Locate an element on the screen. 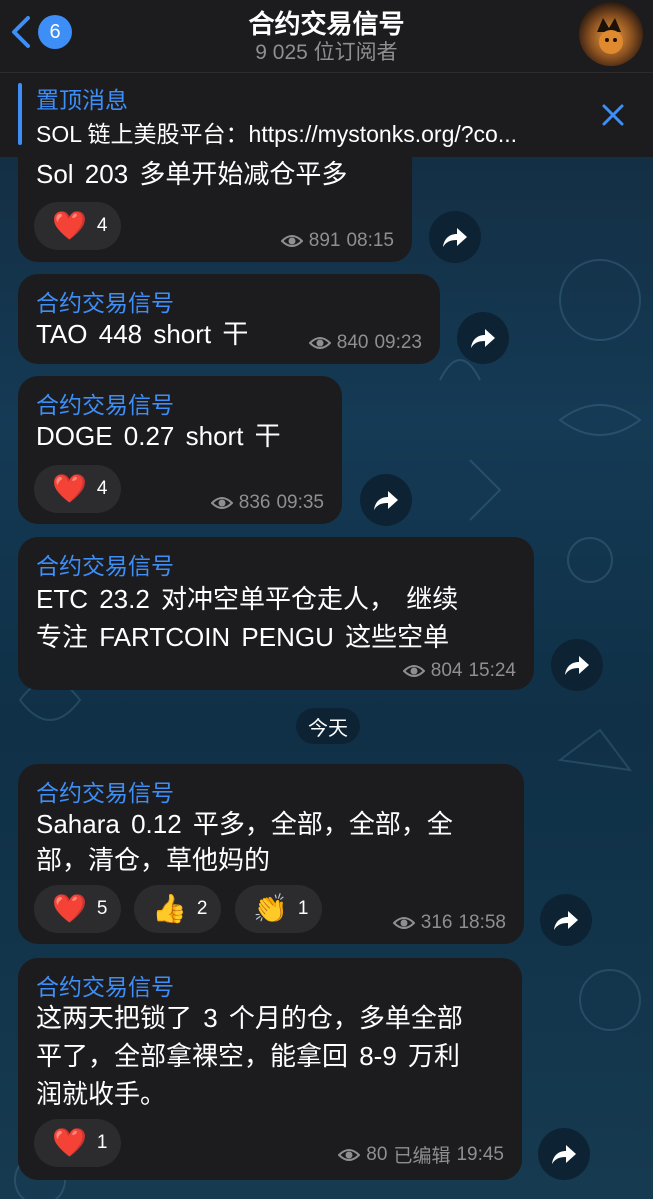  message-text: Sol 203 多单开始减仓平多 is located at coordinates (192, 174).